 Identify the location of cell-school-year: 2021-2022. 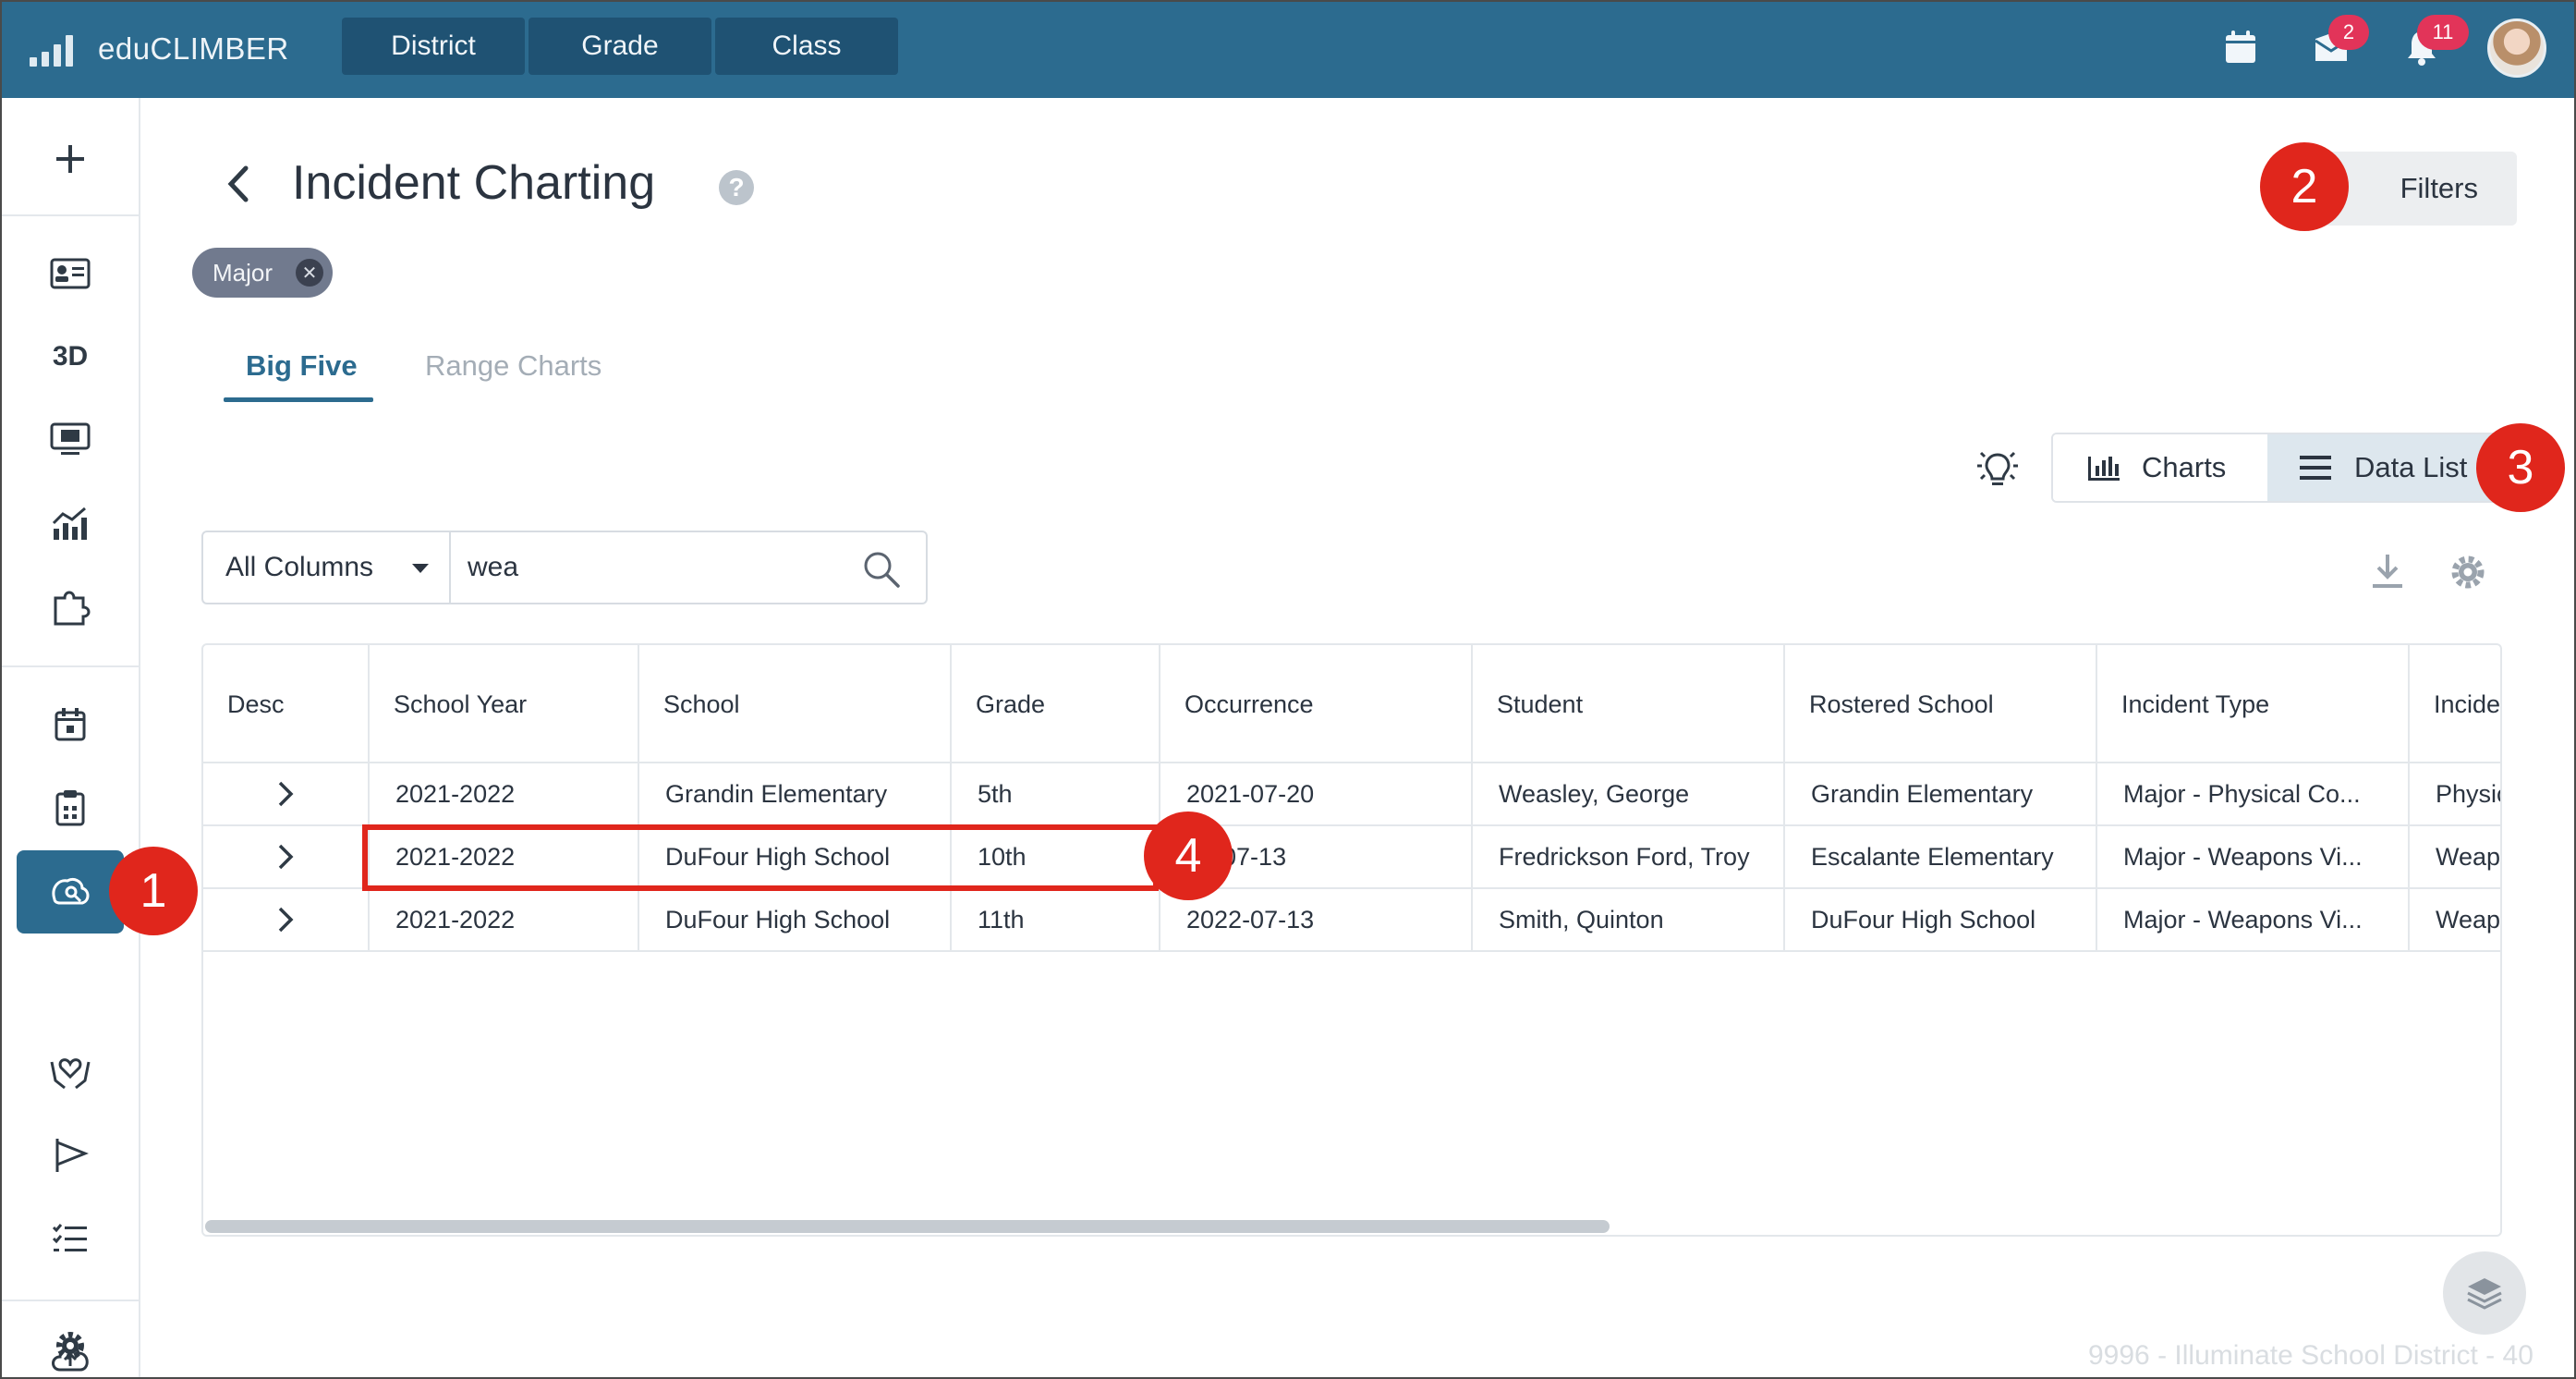
(504, 919).